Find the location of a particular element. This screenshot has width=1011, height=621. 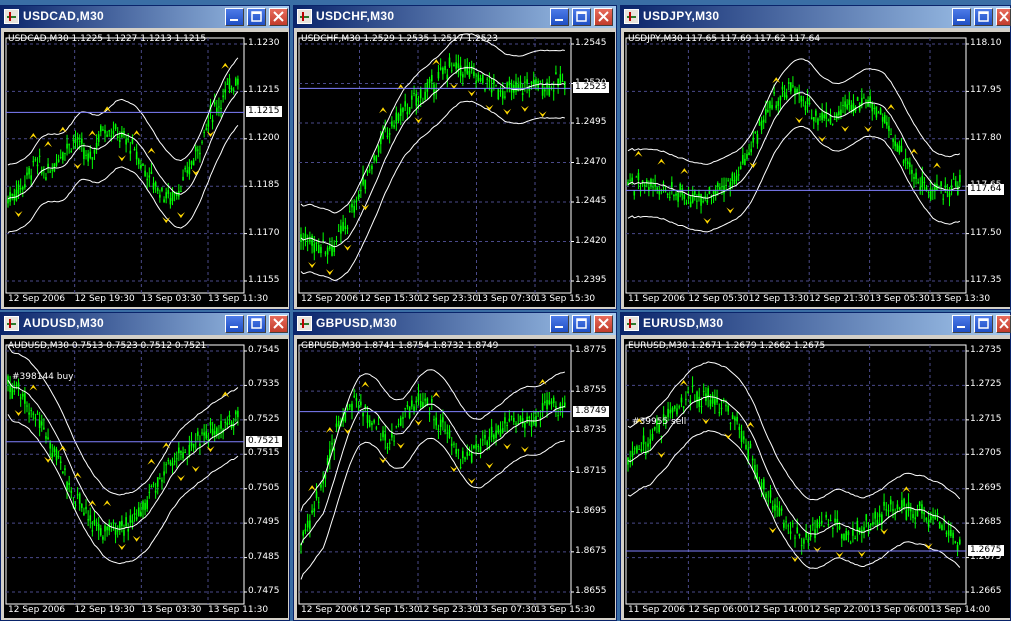

y-tick-label: 1.2735 is located at coordinates (986, 350).